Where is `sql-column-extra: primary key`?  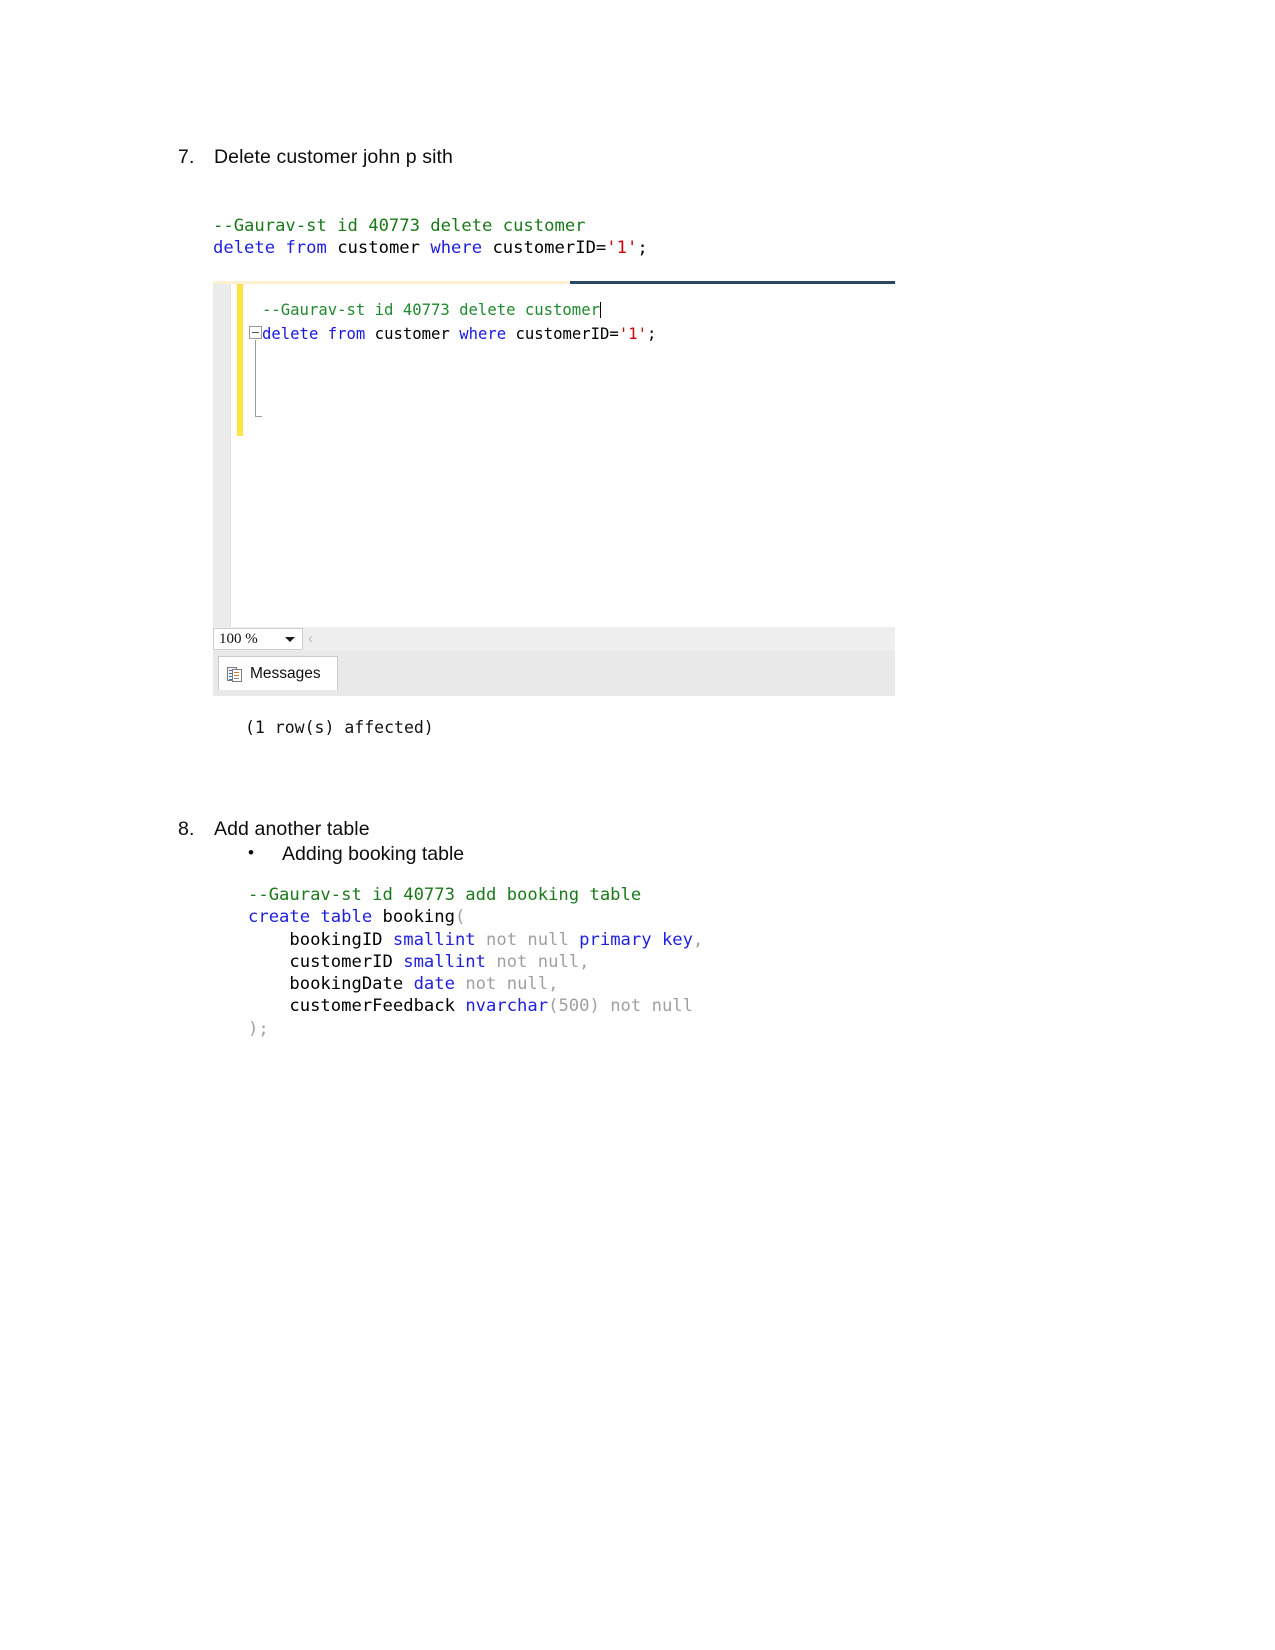 sql-column-extra: primary key is located at coordinates (636, 939).